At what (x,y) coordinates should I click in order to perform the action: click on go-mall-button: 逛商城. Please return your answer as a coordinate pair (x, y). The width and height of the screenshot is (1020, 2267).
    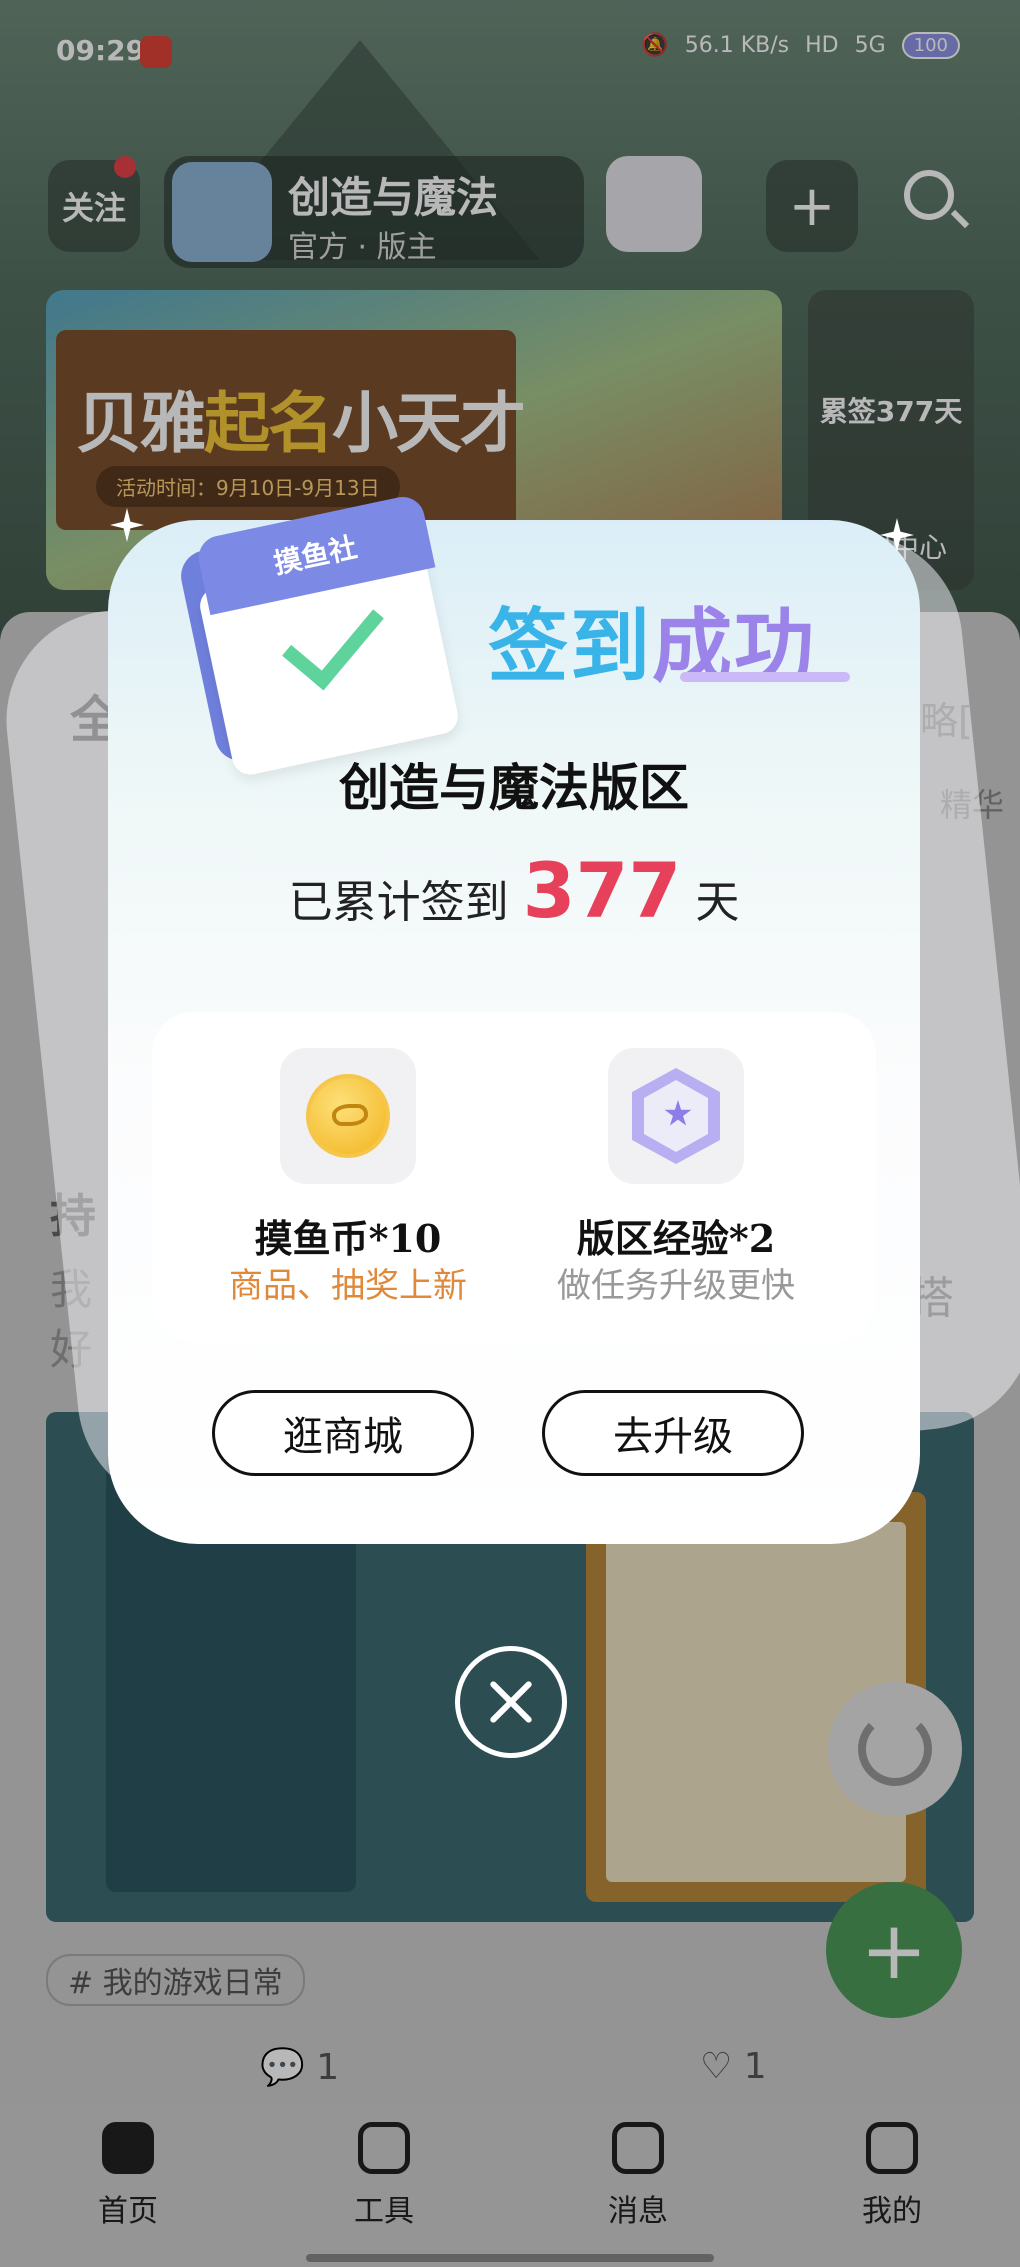
    Looking at the image, I should click on (343, 1433).